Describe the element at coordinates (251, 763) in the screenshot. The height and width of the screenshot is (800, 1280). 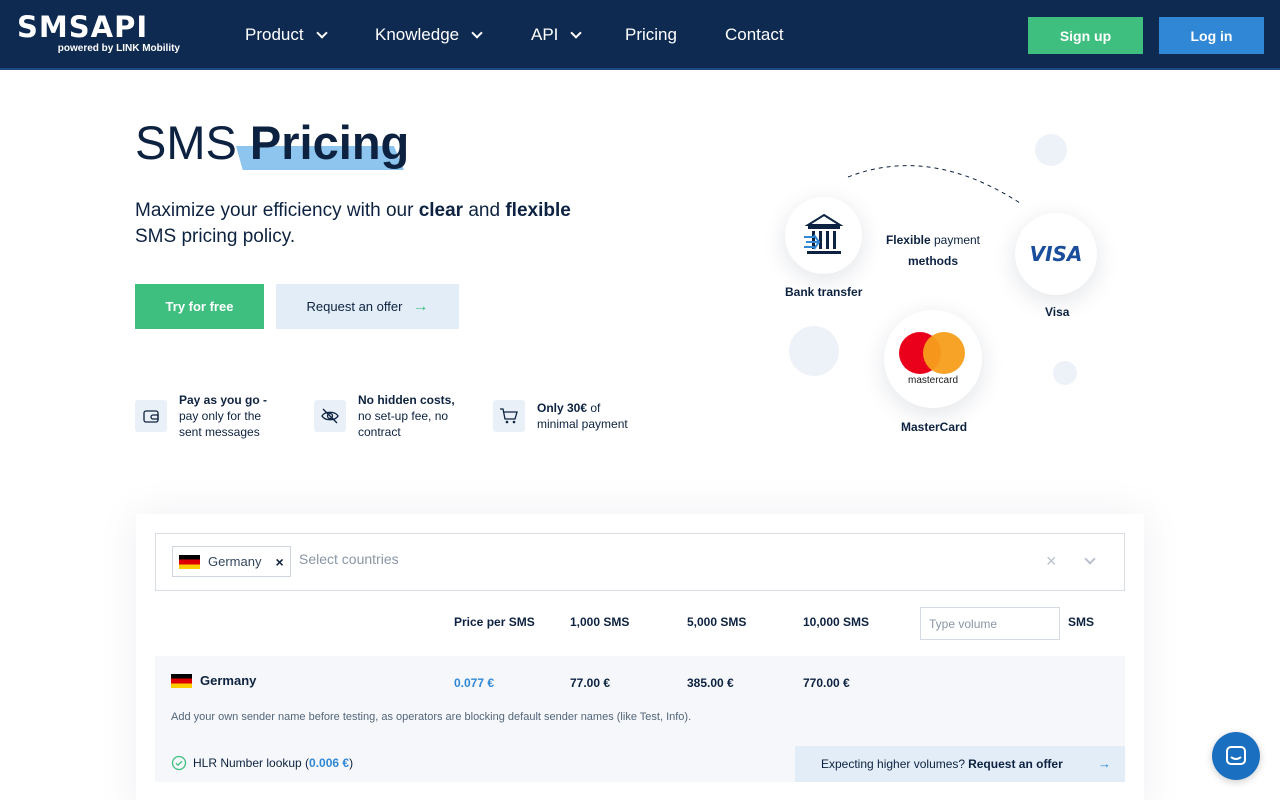
I see `hlr-label: HLR Number lookup (` at that location.